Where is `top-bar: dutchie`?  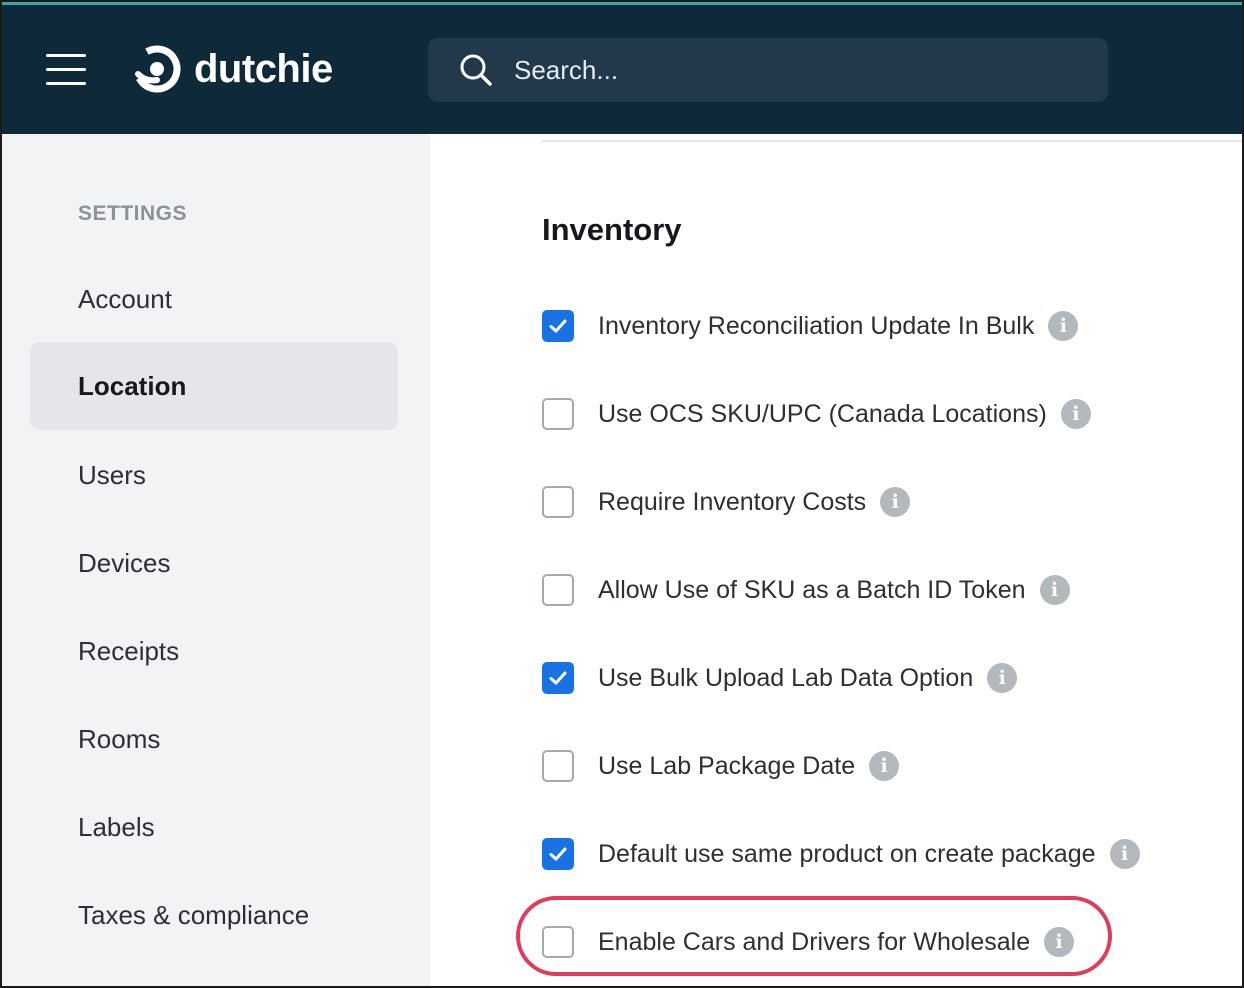
top-bar: dutchie is located at coordinates (622, 68).